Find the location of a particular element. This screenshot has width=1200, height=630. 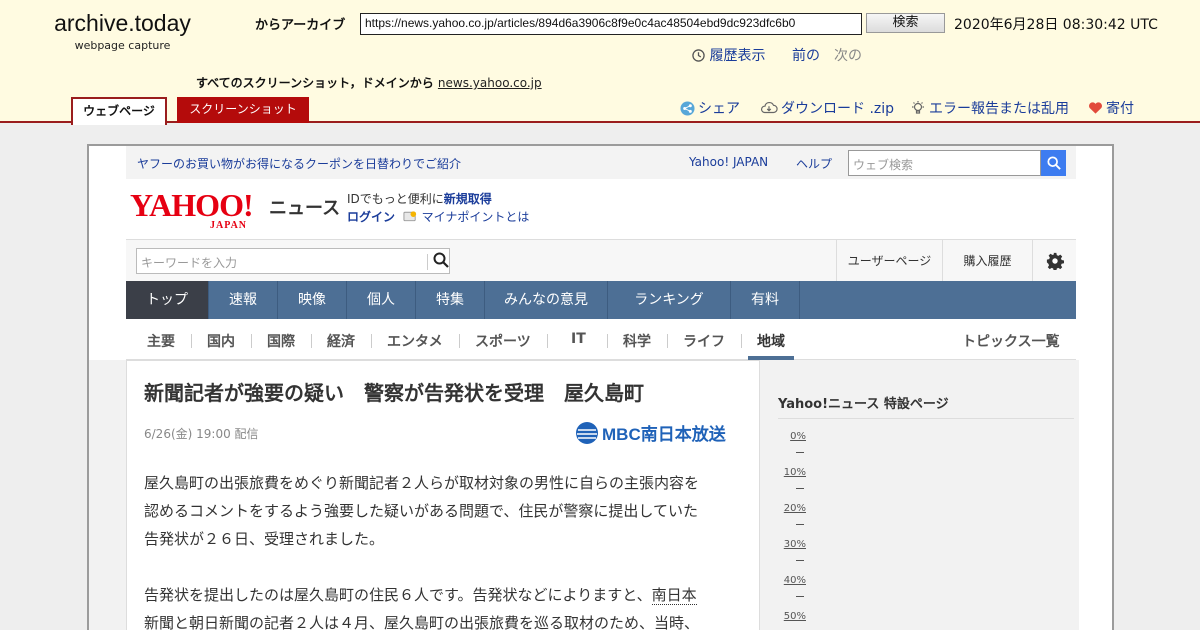

news-label: ニュース is located at coordinates (304, 207).